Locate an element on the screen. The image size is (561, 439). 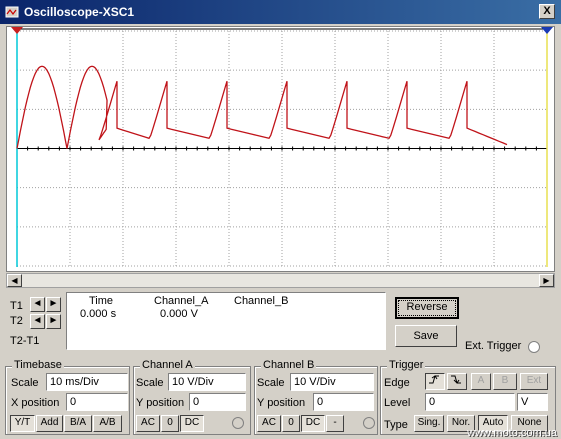
channel-a-scale-label: Scale is located at coordinates (150, 383).